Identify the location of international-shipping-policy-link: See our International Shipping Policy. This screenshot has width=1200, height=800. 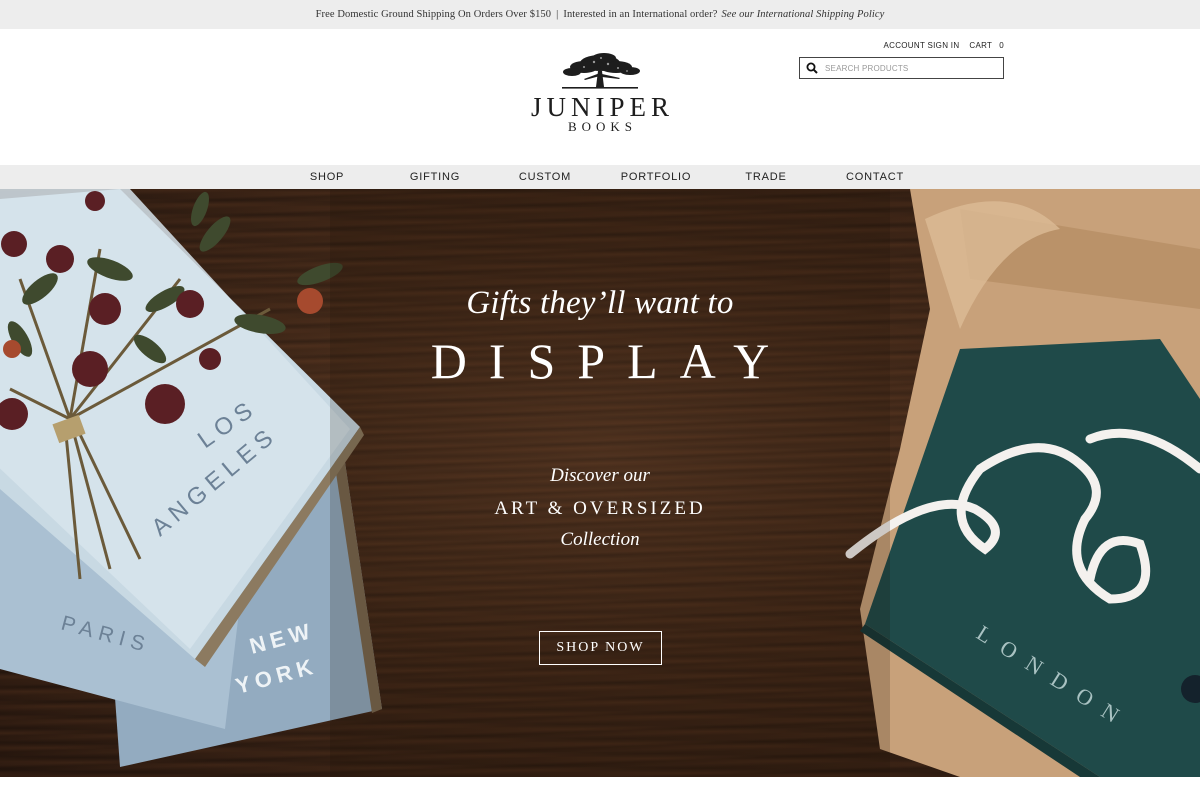
(802, 14).